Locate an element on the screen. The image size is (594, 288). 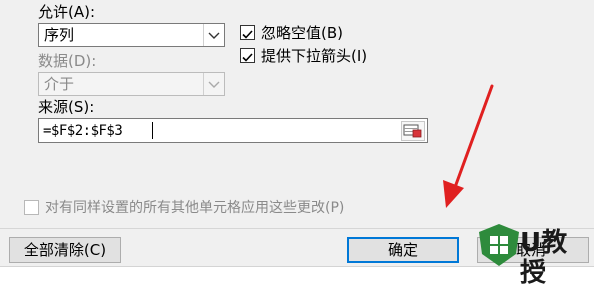
source-input: =$F$2:$F$3 is located at coordinates (233, 130).